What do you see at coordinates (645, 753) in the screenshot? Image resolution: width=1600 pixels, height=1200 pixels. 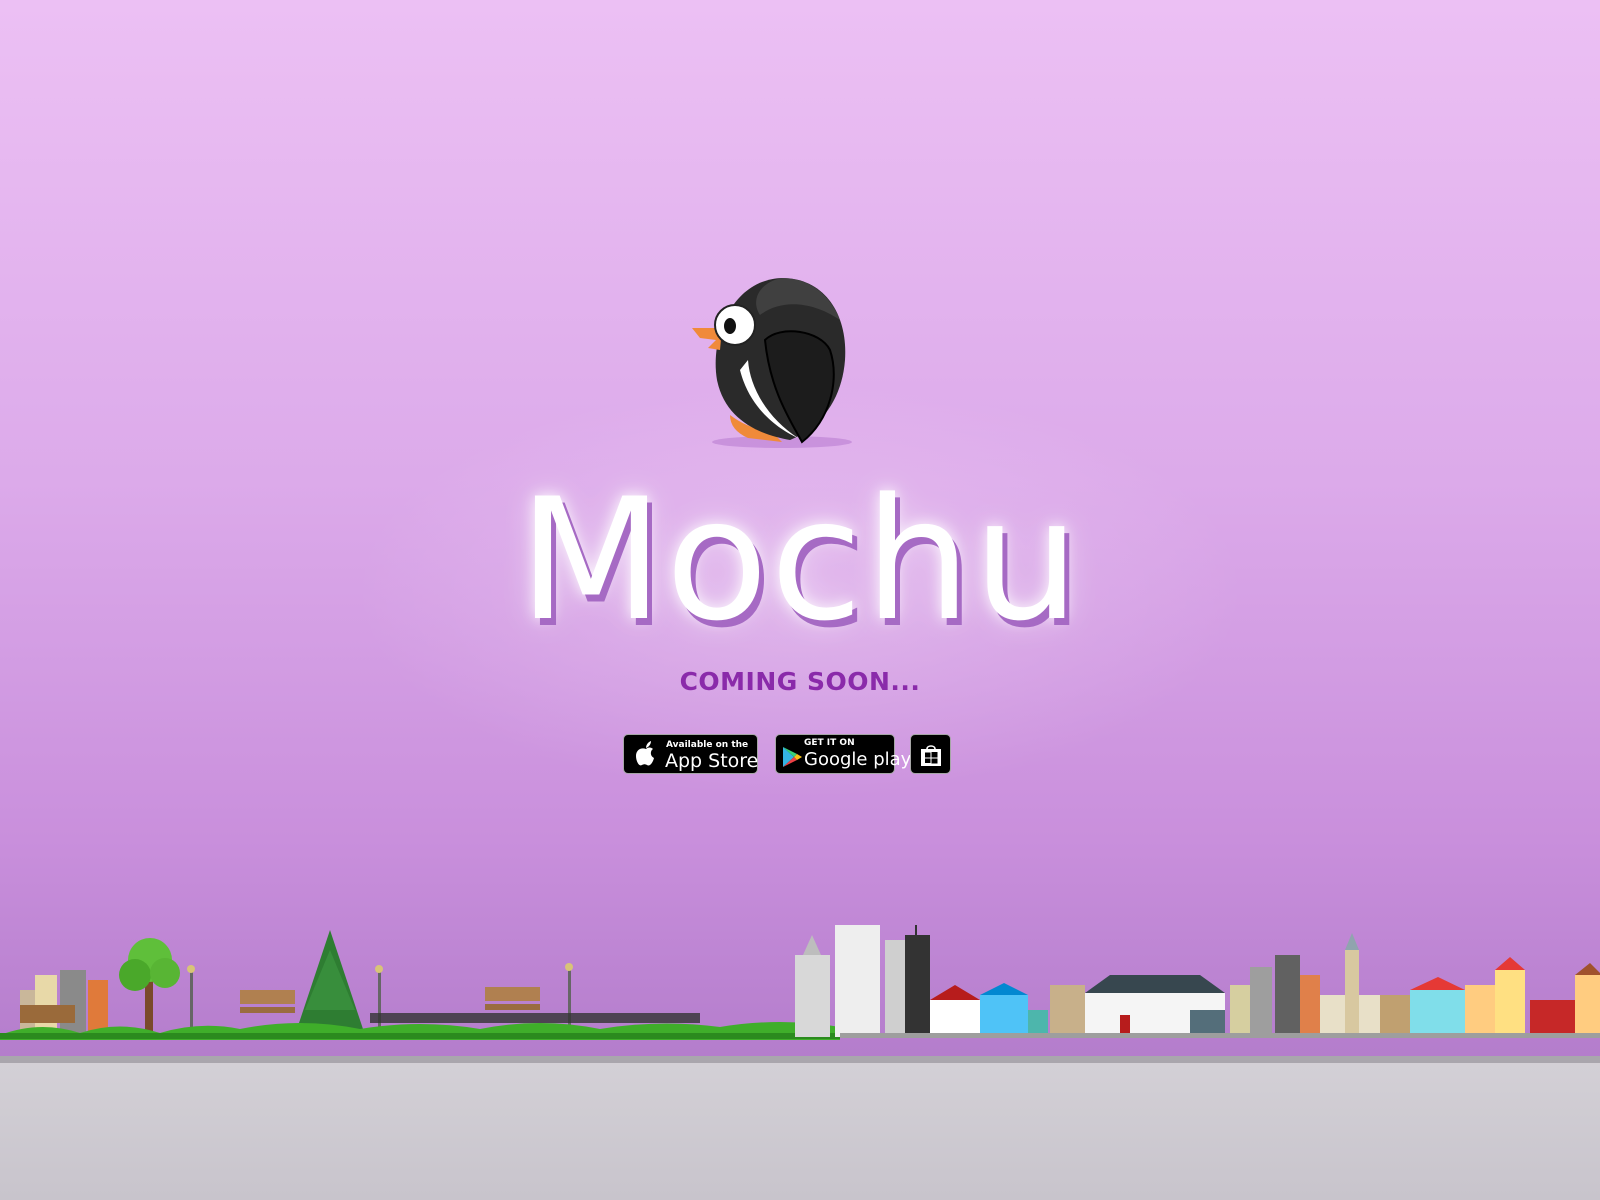 I see `apple-icon` at bounding box center [645, 753].